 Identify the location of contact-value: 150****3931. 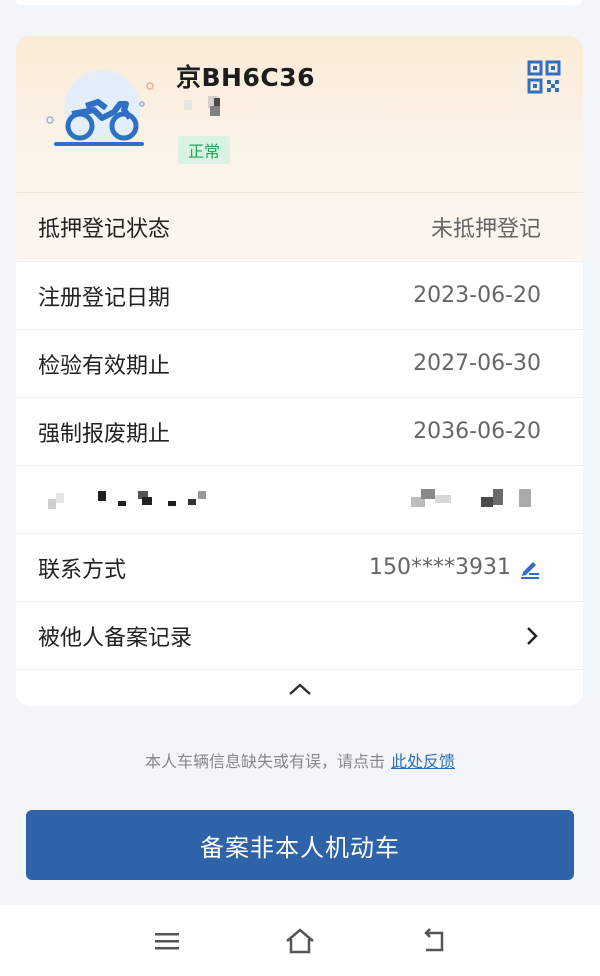
(440, 567).